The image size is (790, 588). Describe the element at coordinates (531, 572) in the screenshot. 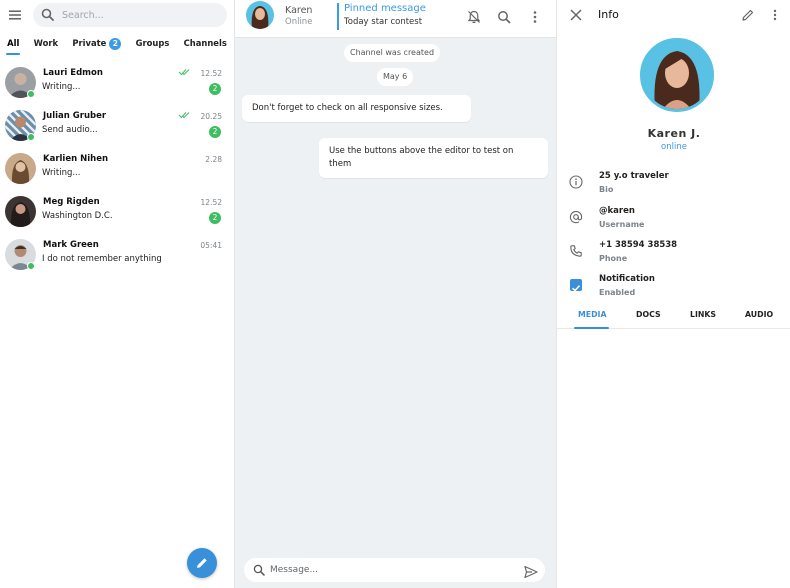

I see `send-icon` at that location.